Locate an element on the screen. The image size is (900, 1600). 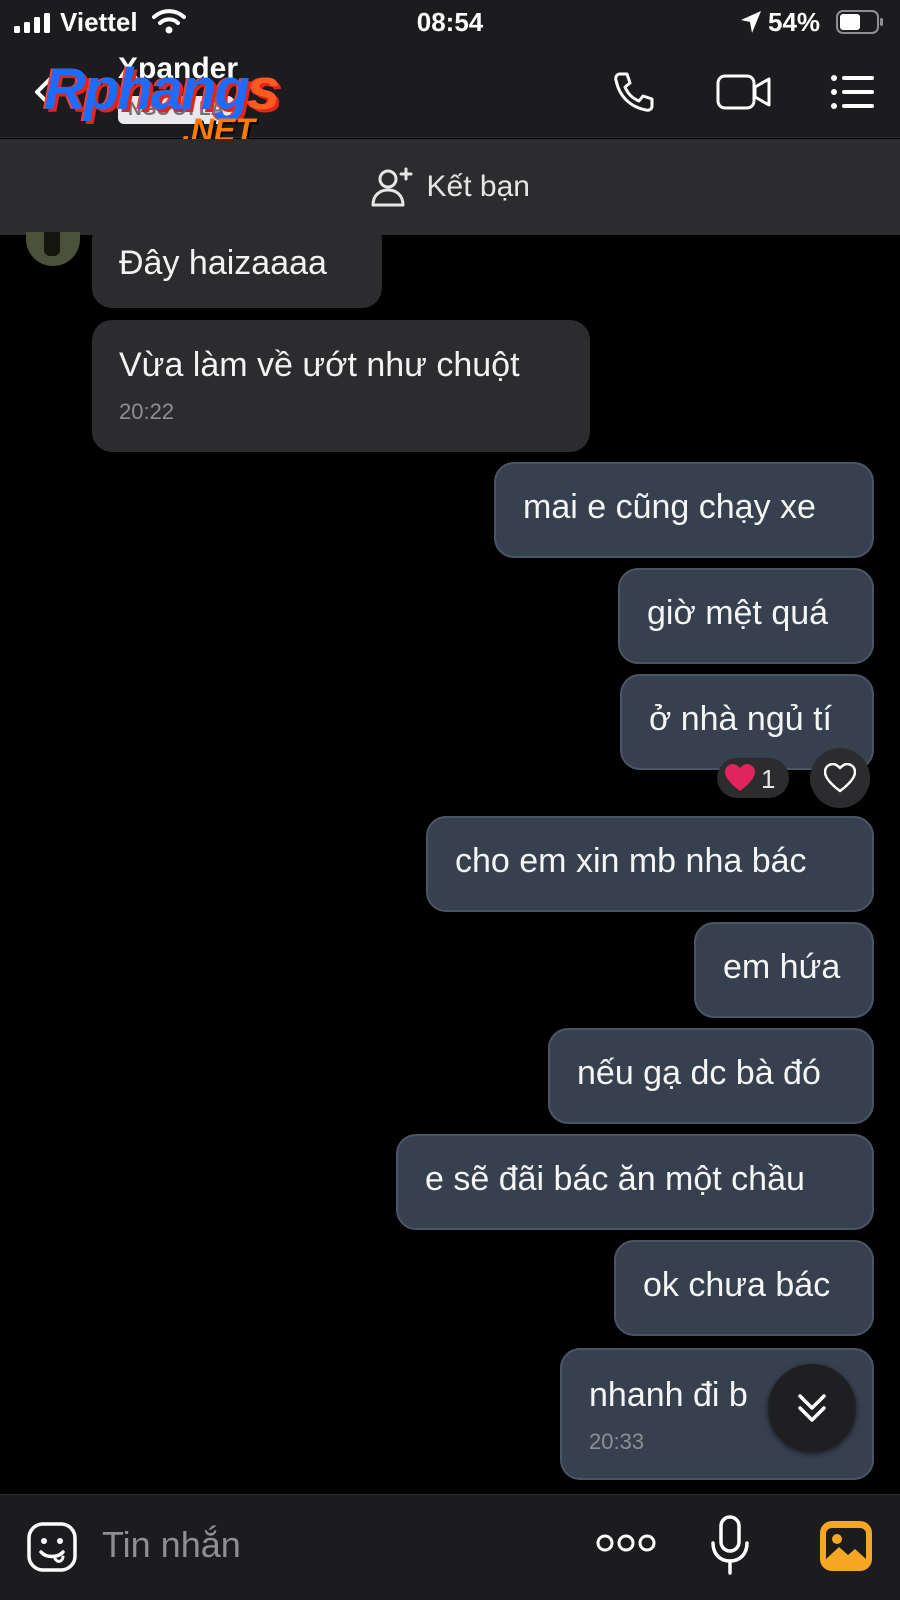
message-text: cho em xin mb nha bác is located at coordinates (631, 861).